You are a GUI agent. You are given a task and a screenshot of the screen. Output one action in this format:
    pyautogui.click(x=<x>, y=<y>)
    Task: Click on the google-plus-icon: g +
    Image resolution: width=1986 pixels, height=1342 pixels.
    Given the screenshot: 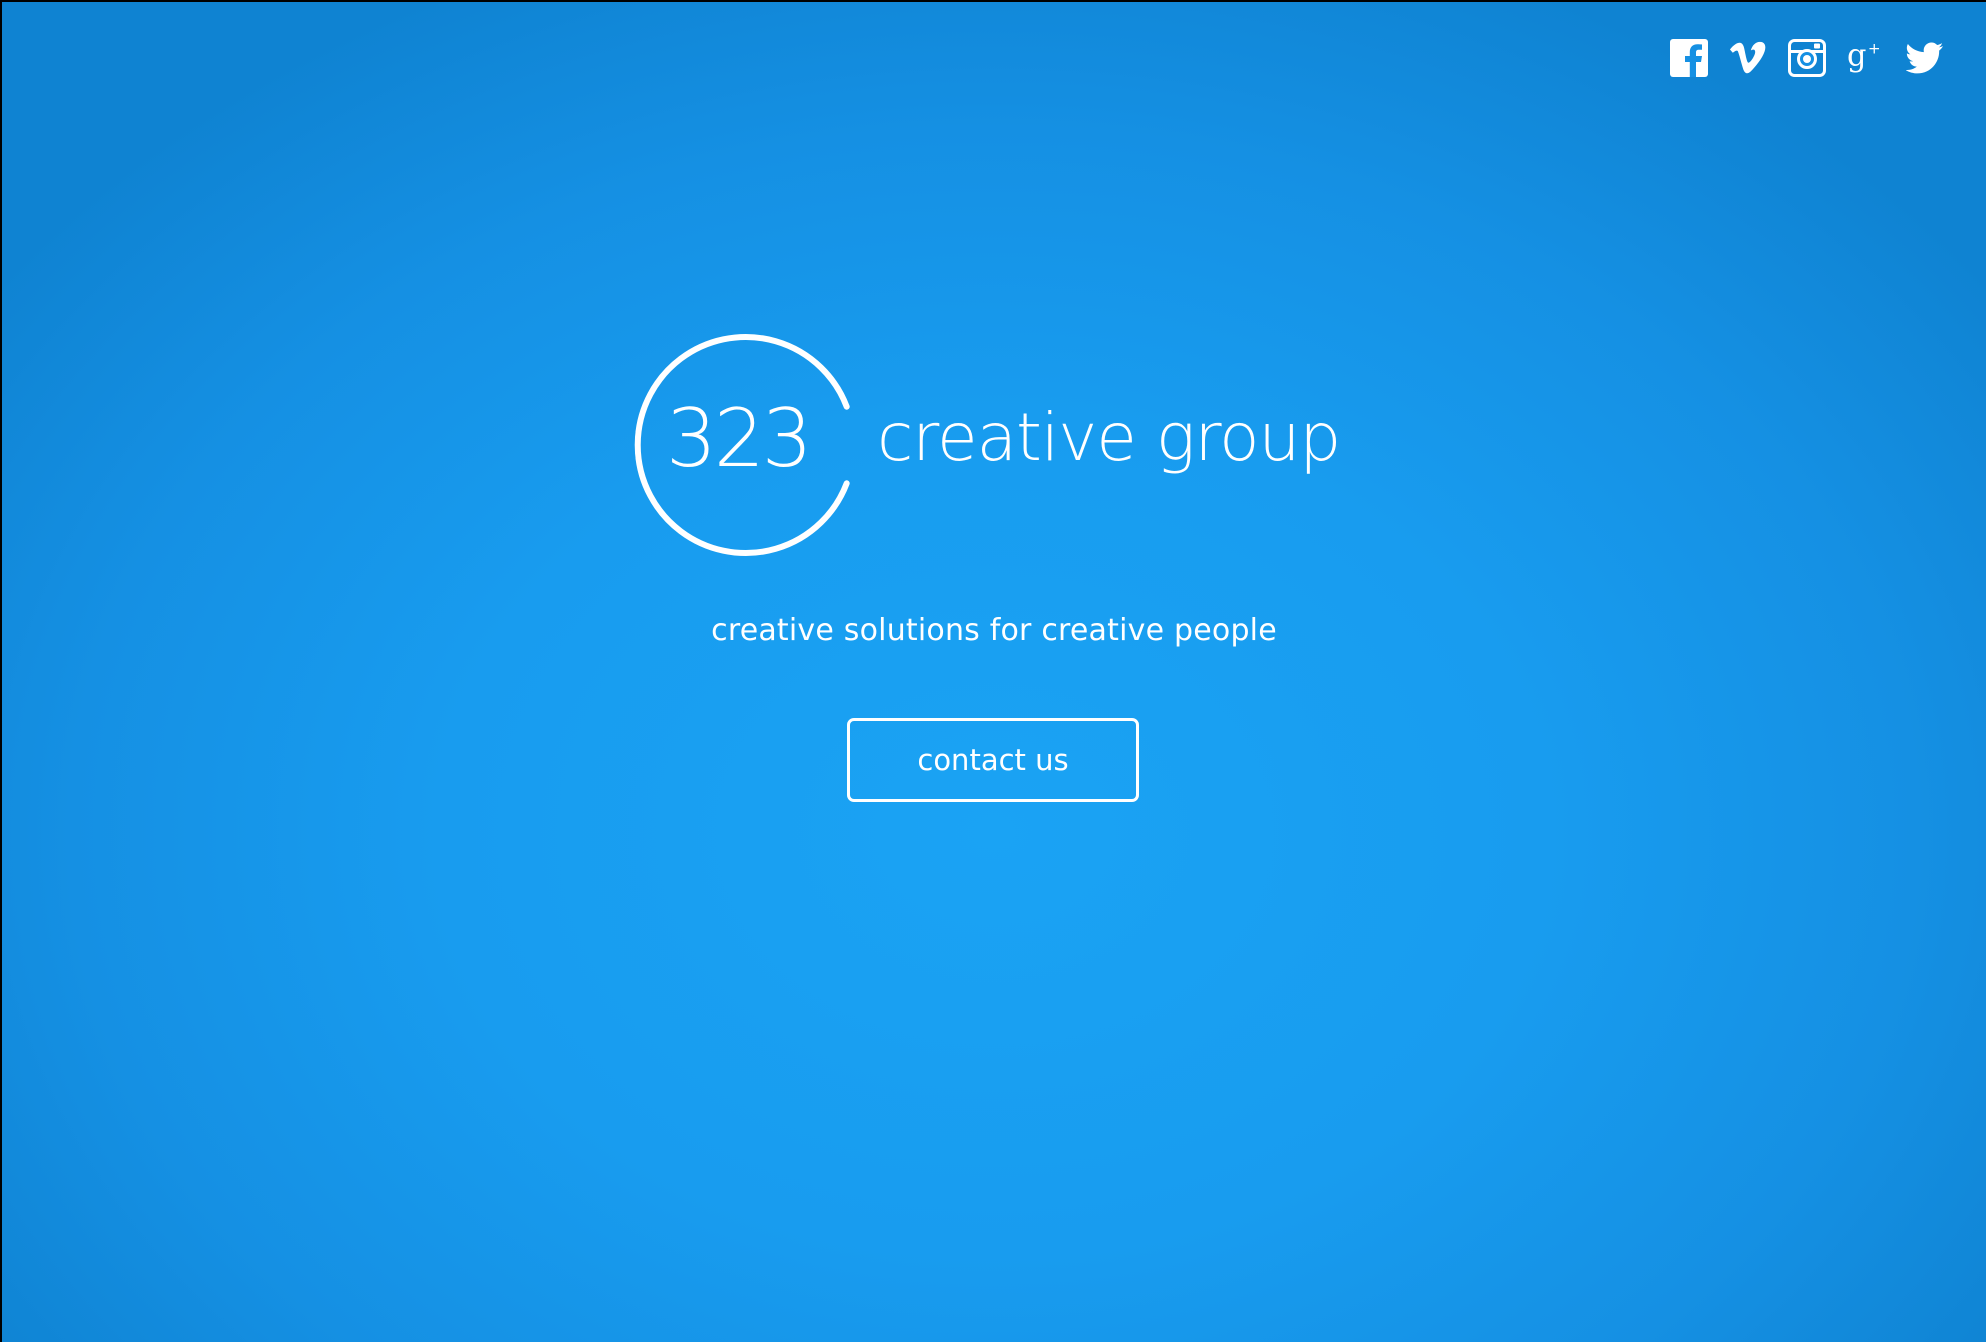 What is the action you would take?
    pyautogui.click(x=1866, y=58)
    